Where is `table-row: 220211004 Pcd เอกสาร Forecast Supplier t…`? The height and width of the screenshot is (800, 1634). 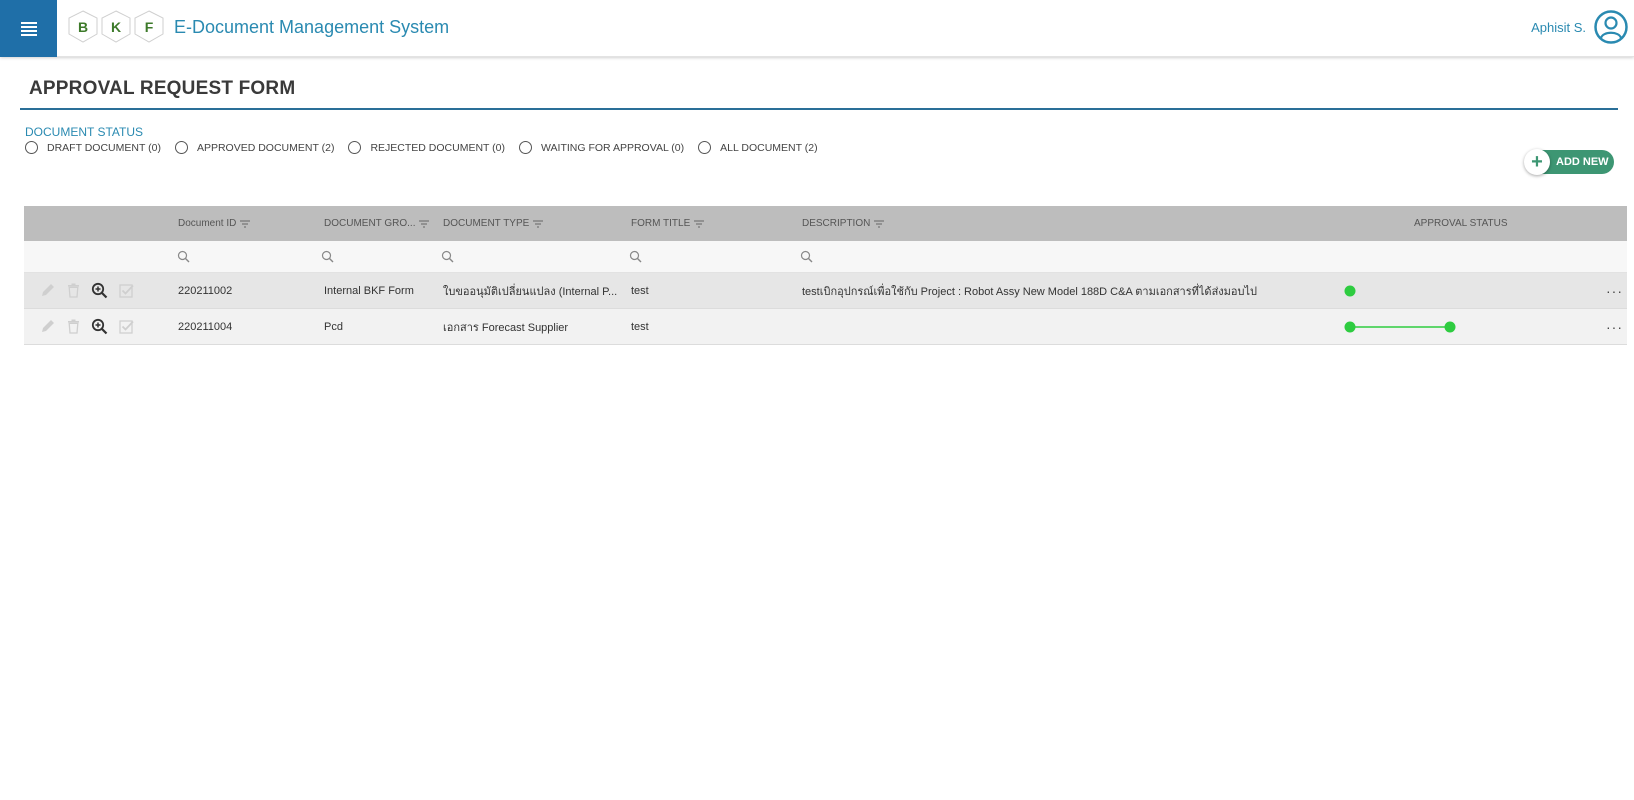
table-row: 220211004 Pcd เอกสาร Forecast Supplier t… is located at coordinates (825, 327).